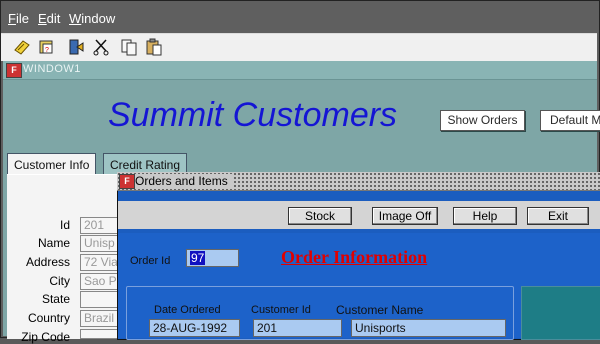  I want to click on date-ordered-label: Date Ordered, so click(187, 310).